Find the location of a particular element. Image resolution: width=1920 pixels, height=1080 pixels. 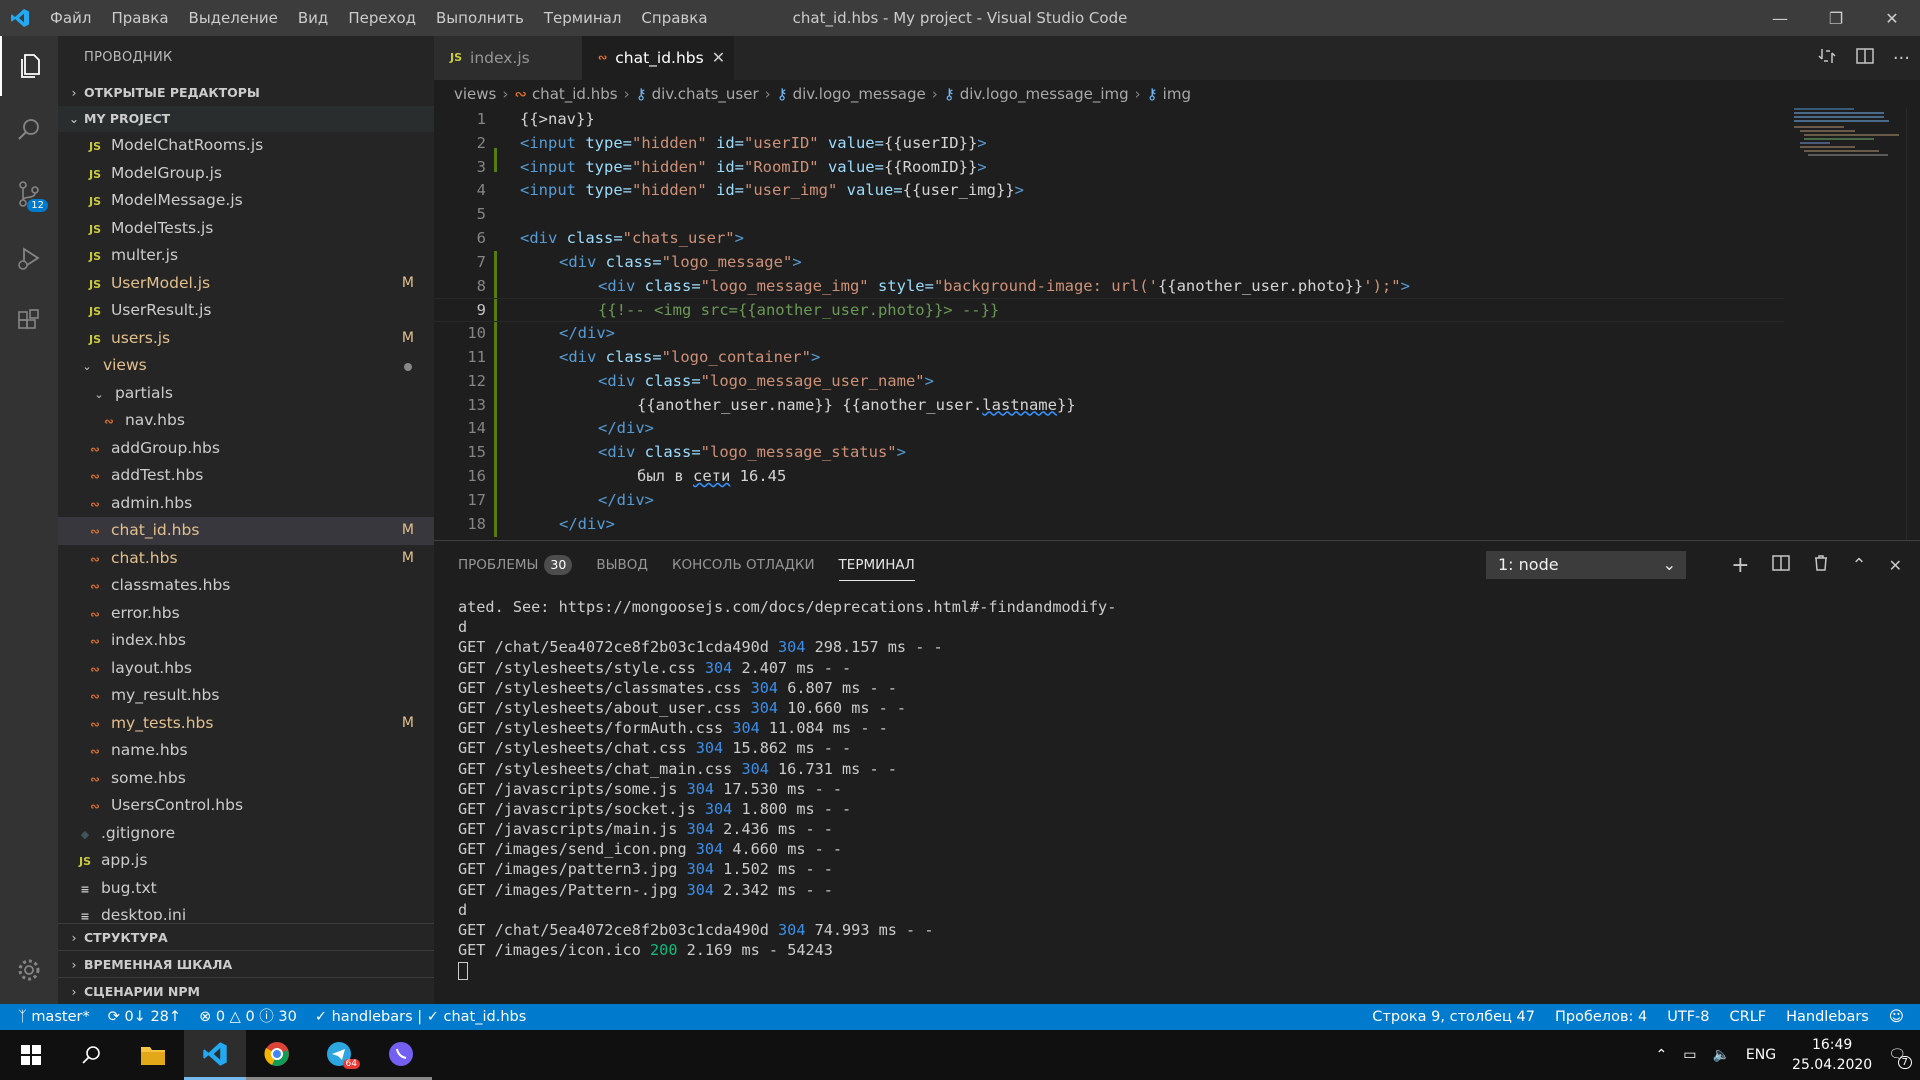

tree-item-folder: ⌄ partials is located at coordinates (246, 394).